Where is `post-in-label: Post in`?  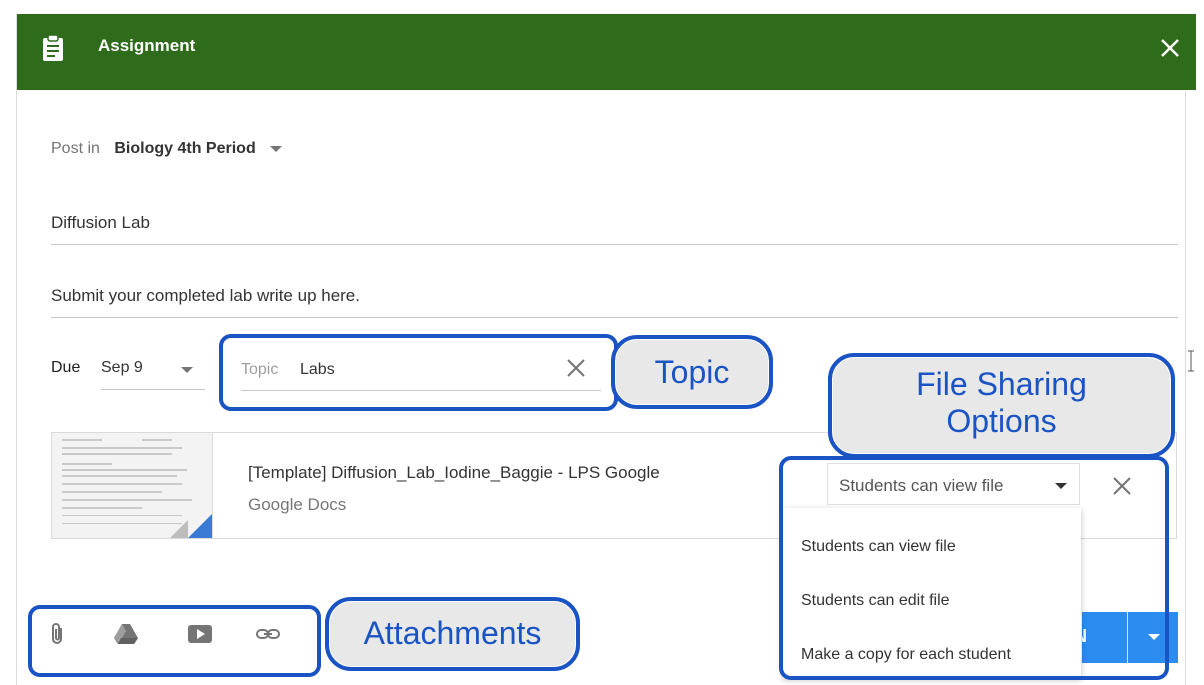 post-in-label: Post in is located at coordinates (75, 148).